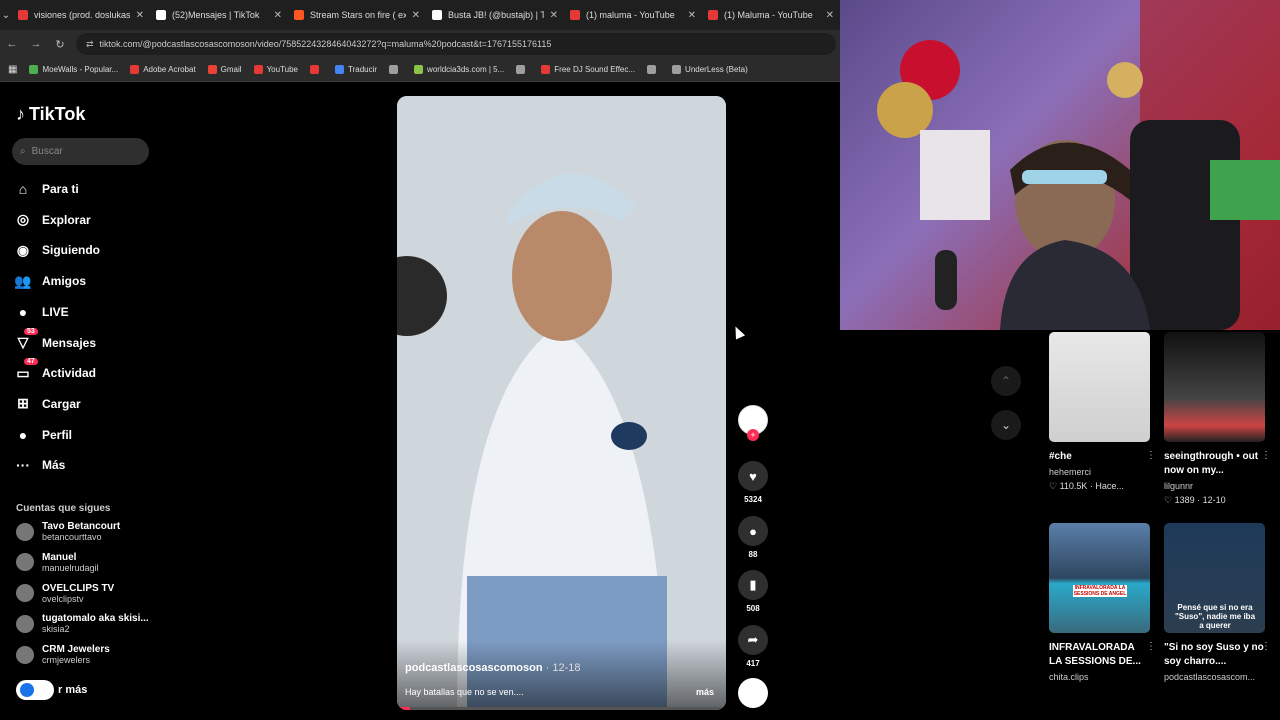 Image resolution: width=1280 pixels, height=720 pixels. I want to click on reload-icon: ↻, so click(60, 44).